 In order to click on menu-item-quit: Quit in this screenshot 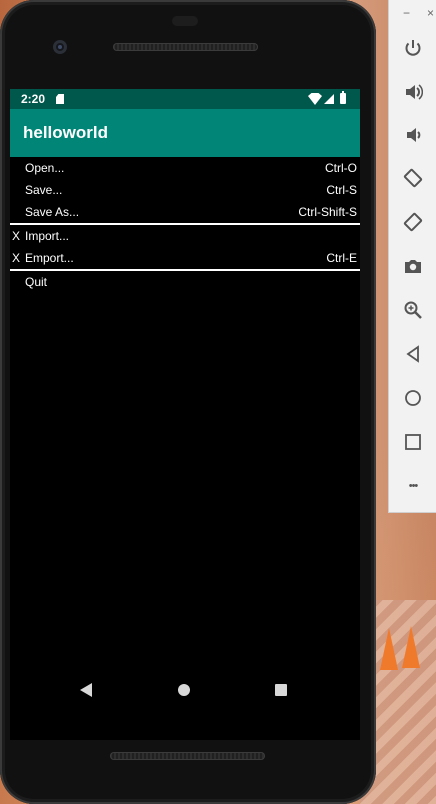, I will do `click(185, 282)`.